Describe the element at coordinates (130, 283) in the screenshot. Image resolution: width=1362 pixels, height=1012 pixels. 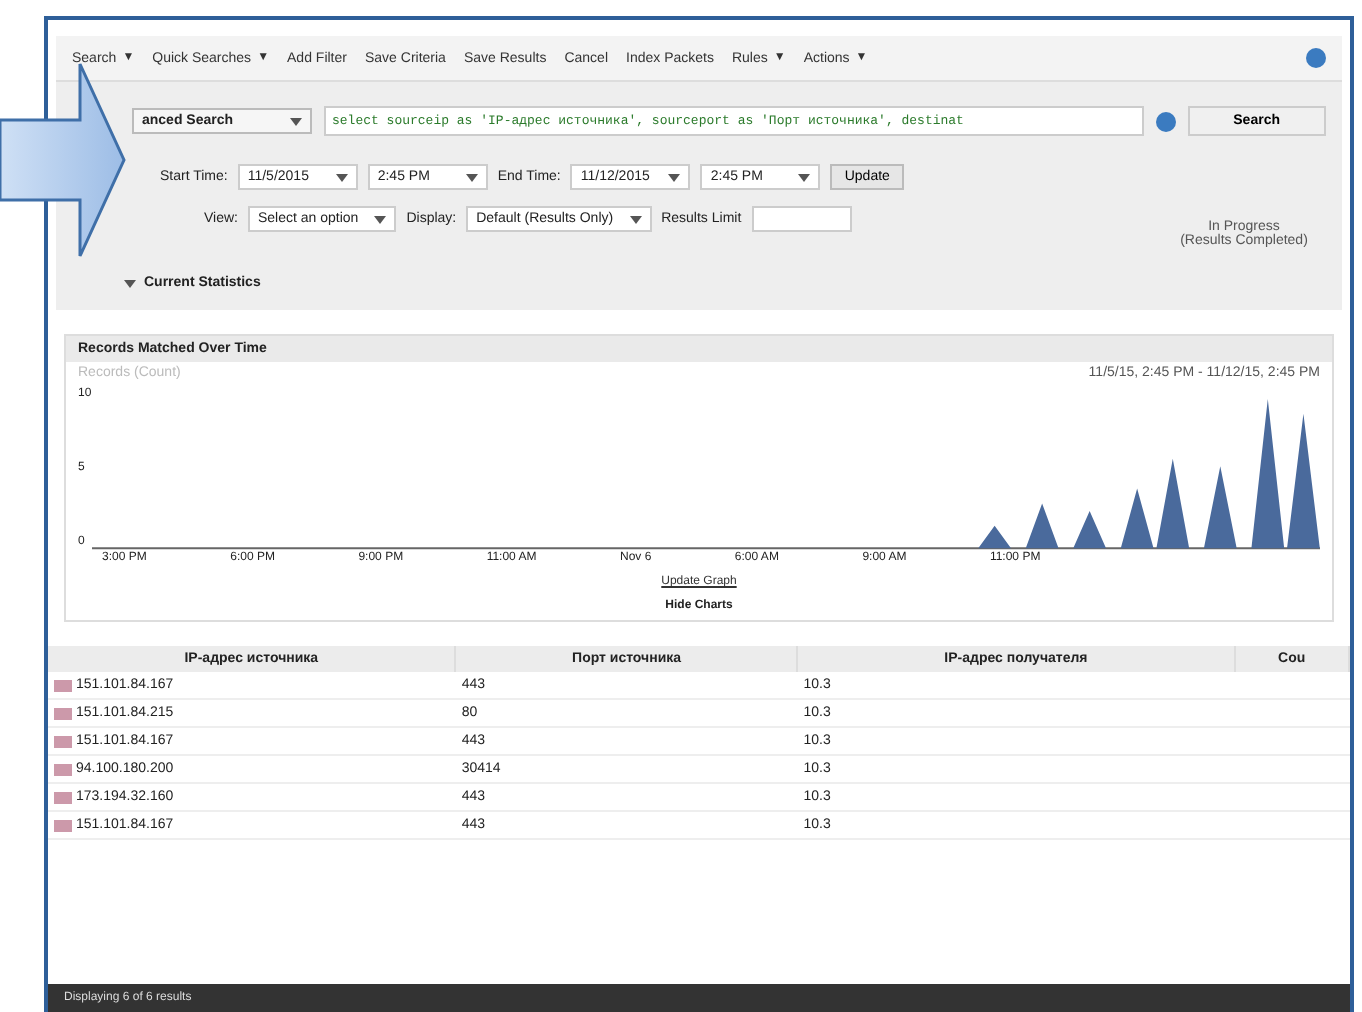
I see `expand-icon` at that location.